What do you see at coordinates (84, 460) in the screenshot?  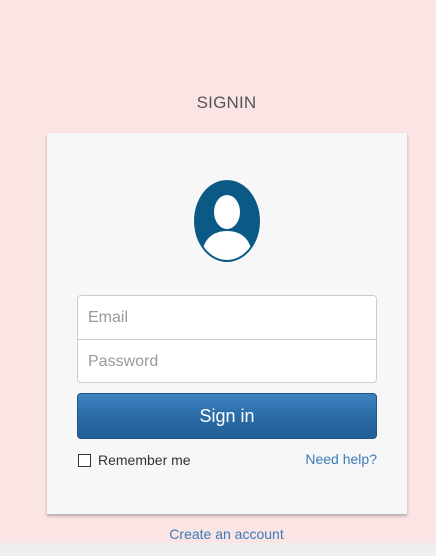 I see `remember-me-checkbox` at bounding box center [84, 460].